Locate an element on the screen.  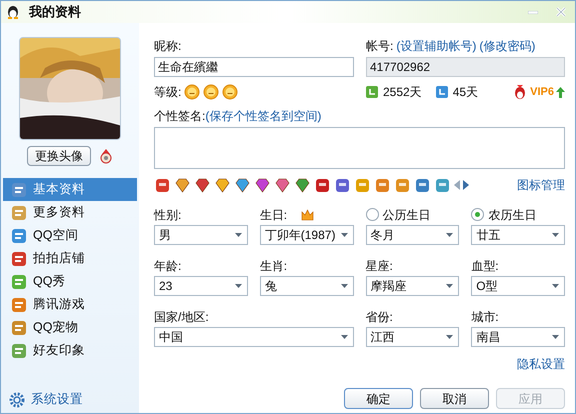
icon-manage-link: 图标管理 is located at coordinates (541, 185).